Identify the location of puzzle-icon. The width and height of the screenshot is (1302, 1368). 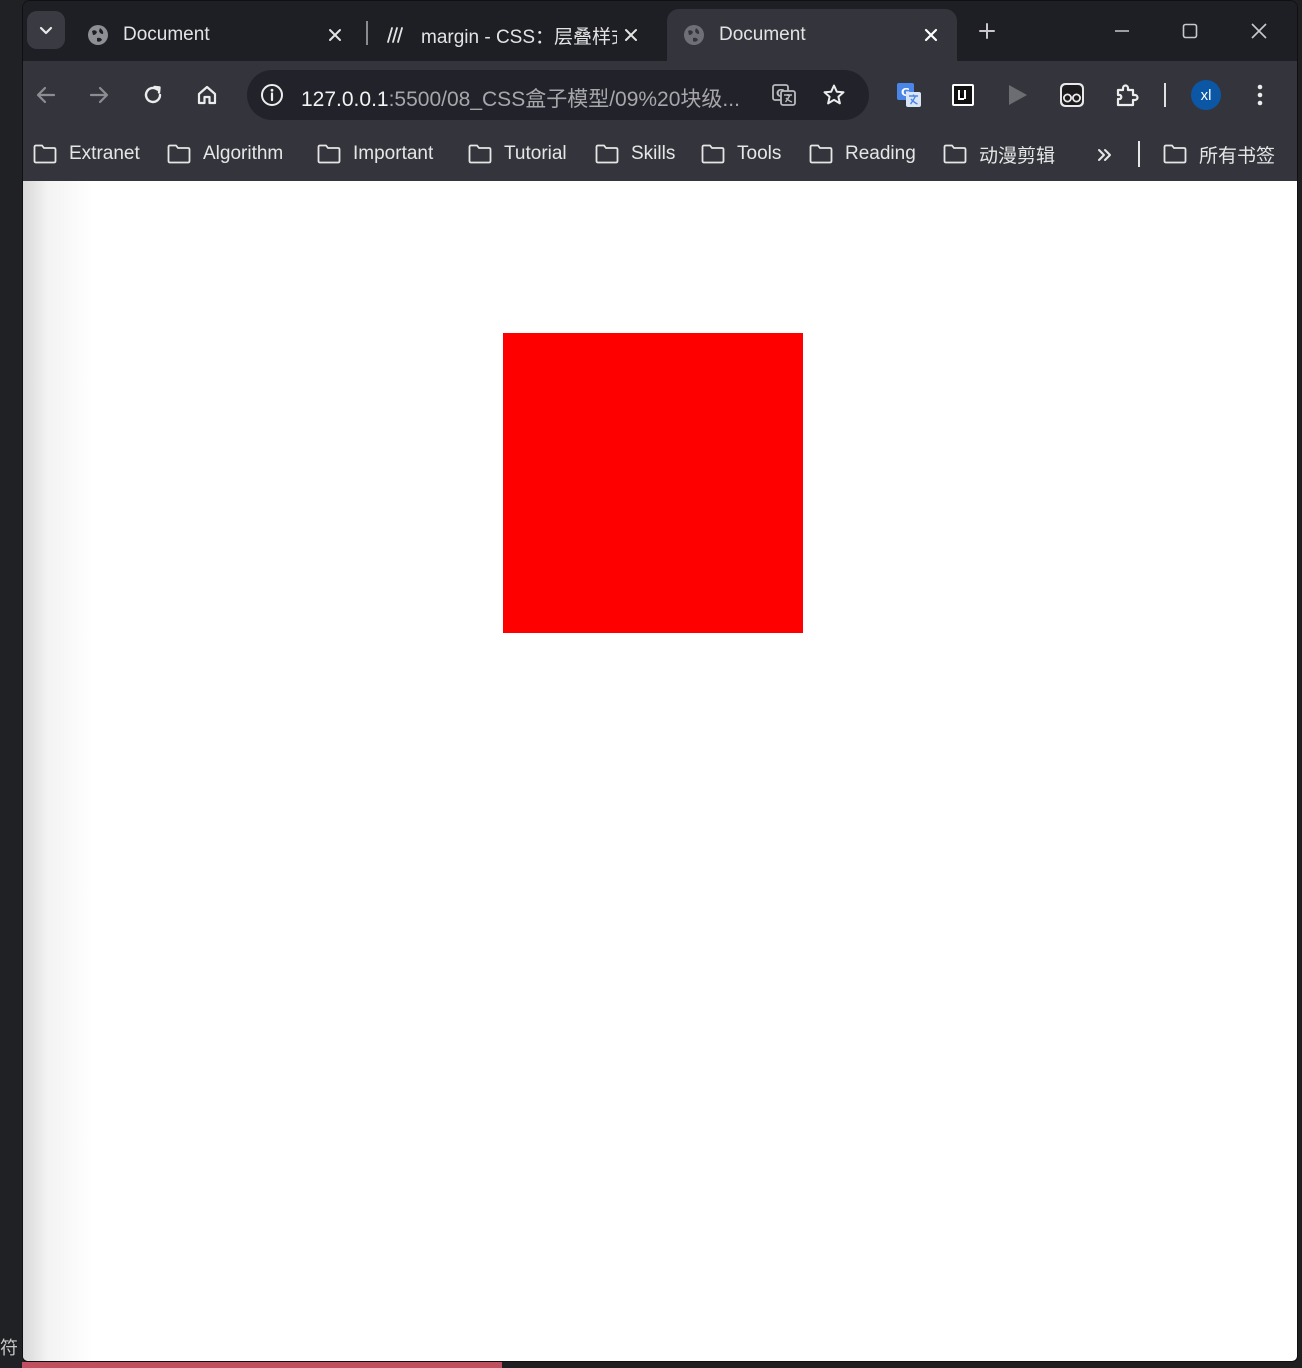
(1127, 95).